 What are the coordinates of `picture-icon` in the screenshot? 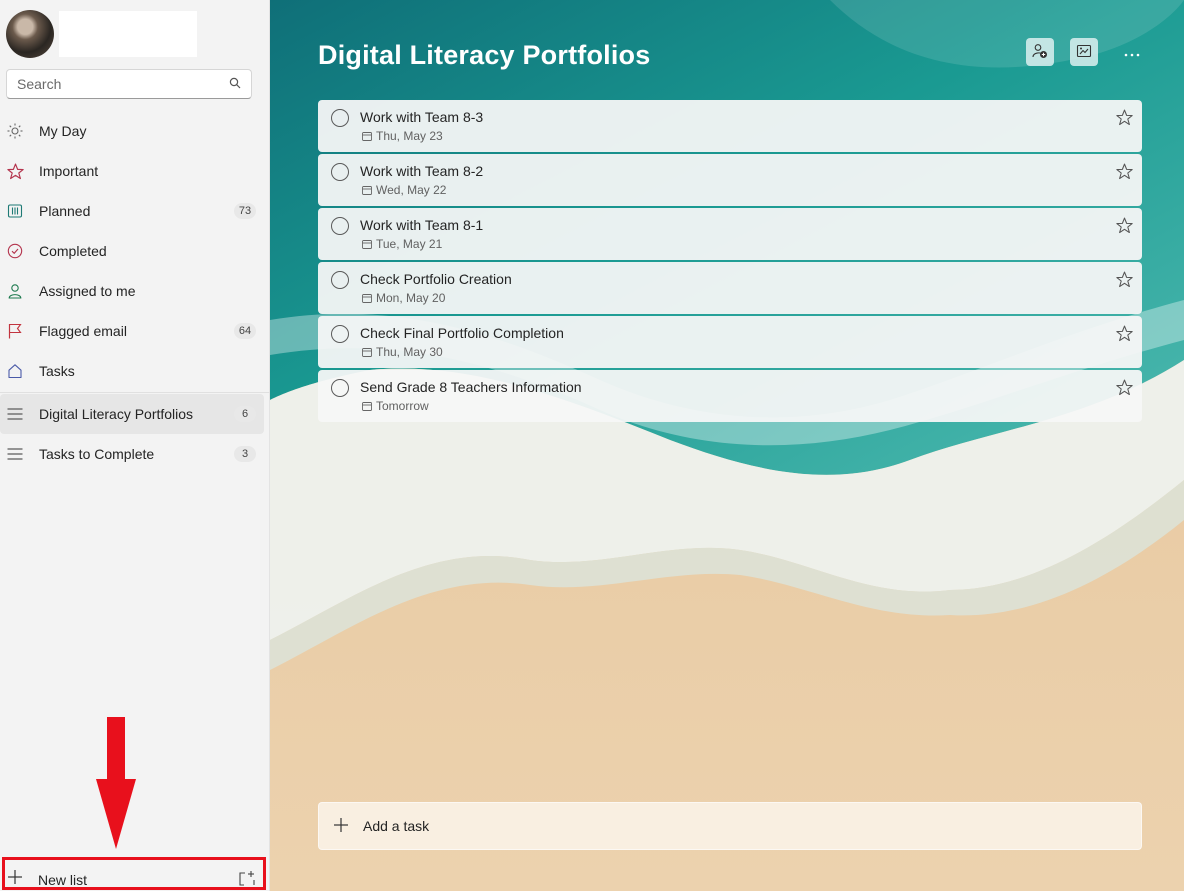 It's located at (1084, 52).